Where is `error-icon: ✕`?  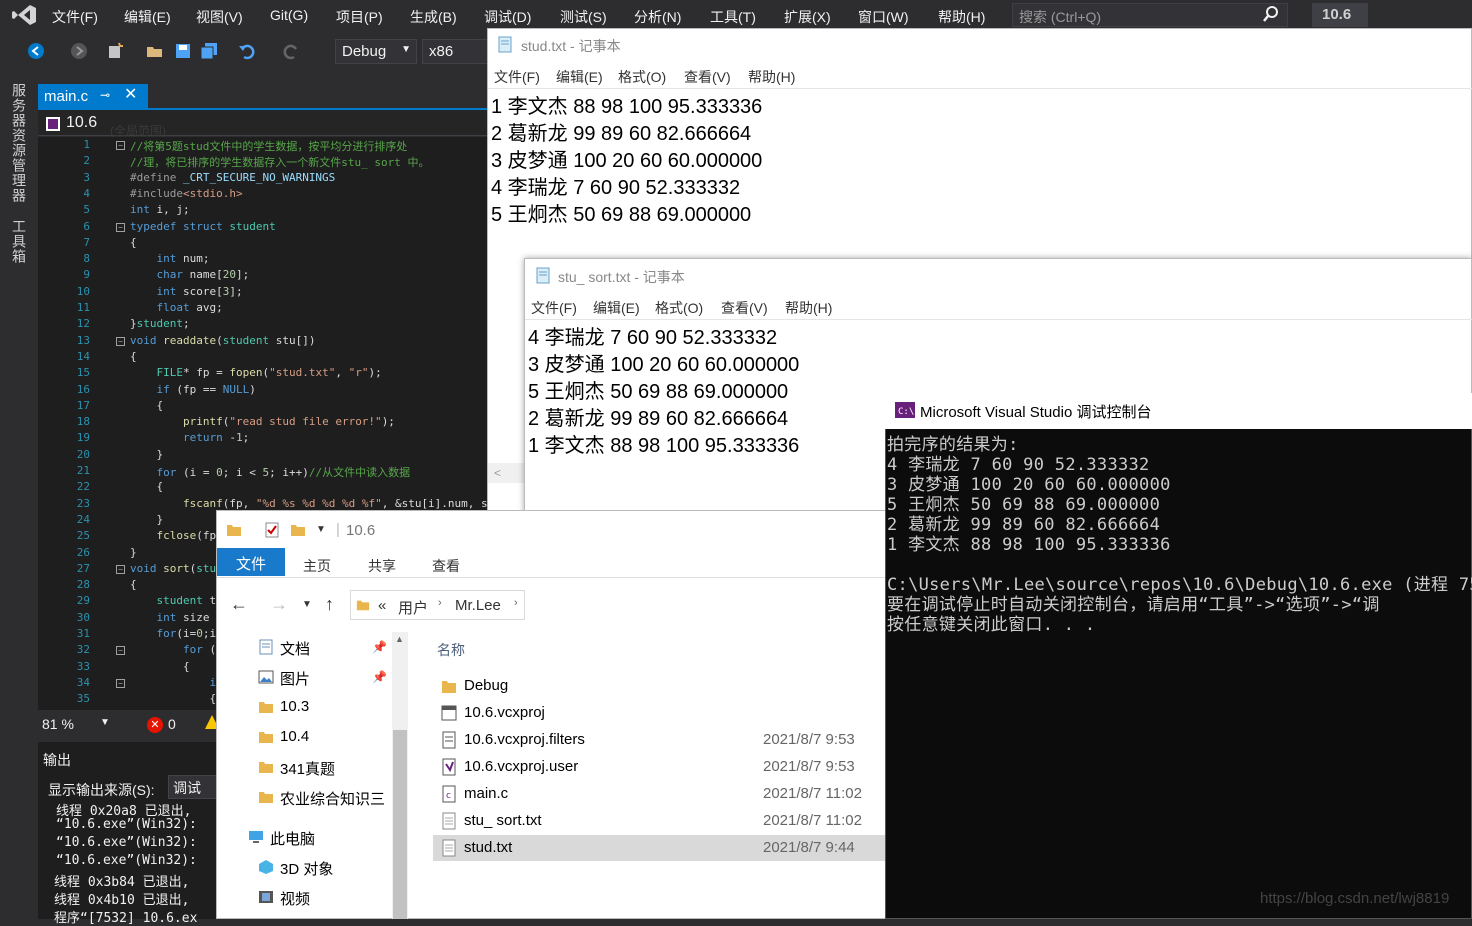 error-icon: ✕ is located at coordinates (155, 725).